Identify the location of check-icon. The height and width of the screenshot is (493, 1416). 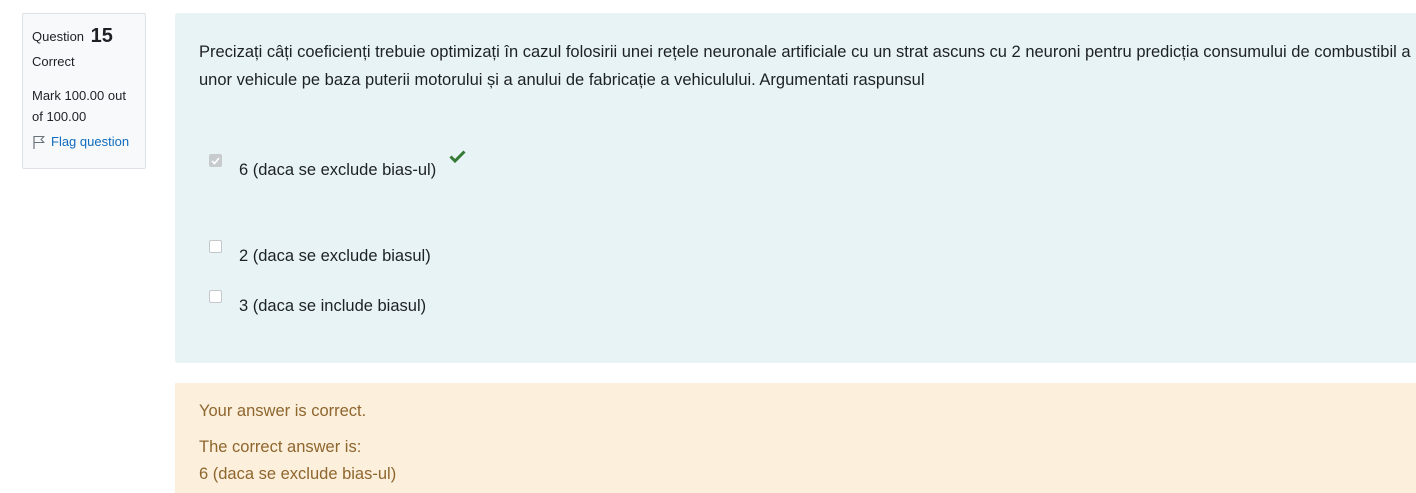
(457, 156).